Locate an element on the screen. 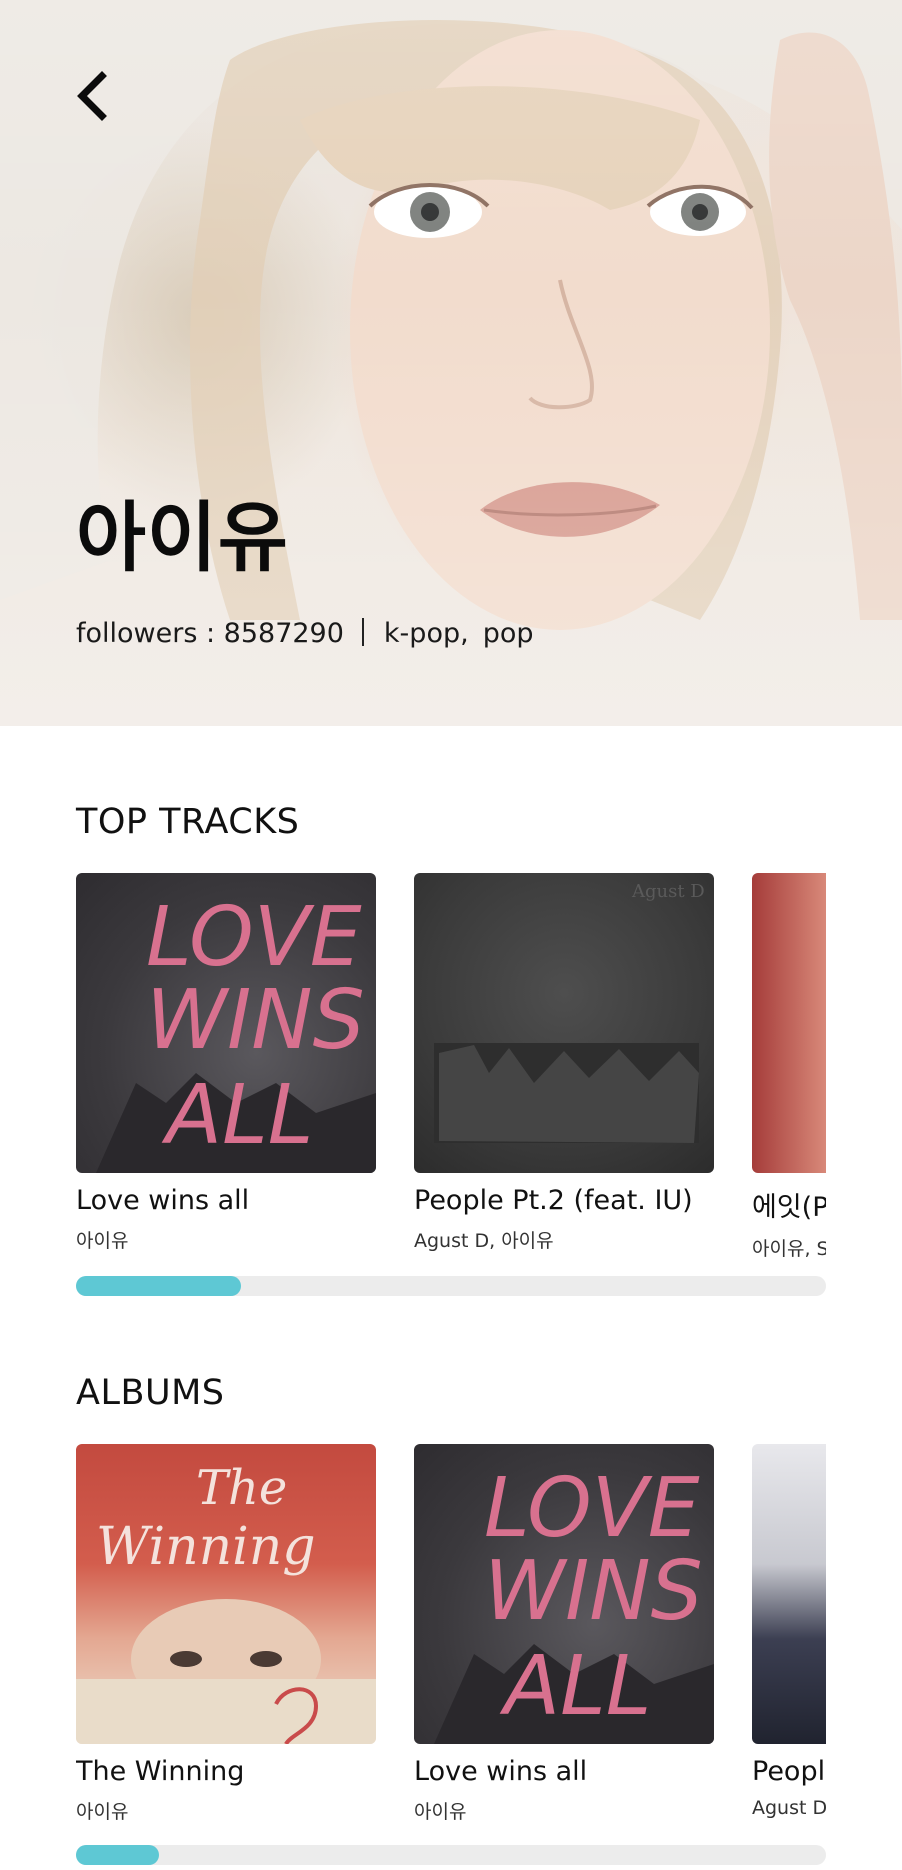 The image size is (902, 1870). artist-meta: followers : 8587290 k-pop, pop is located at coordinates (311, 633).